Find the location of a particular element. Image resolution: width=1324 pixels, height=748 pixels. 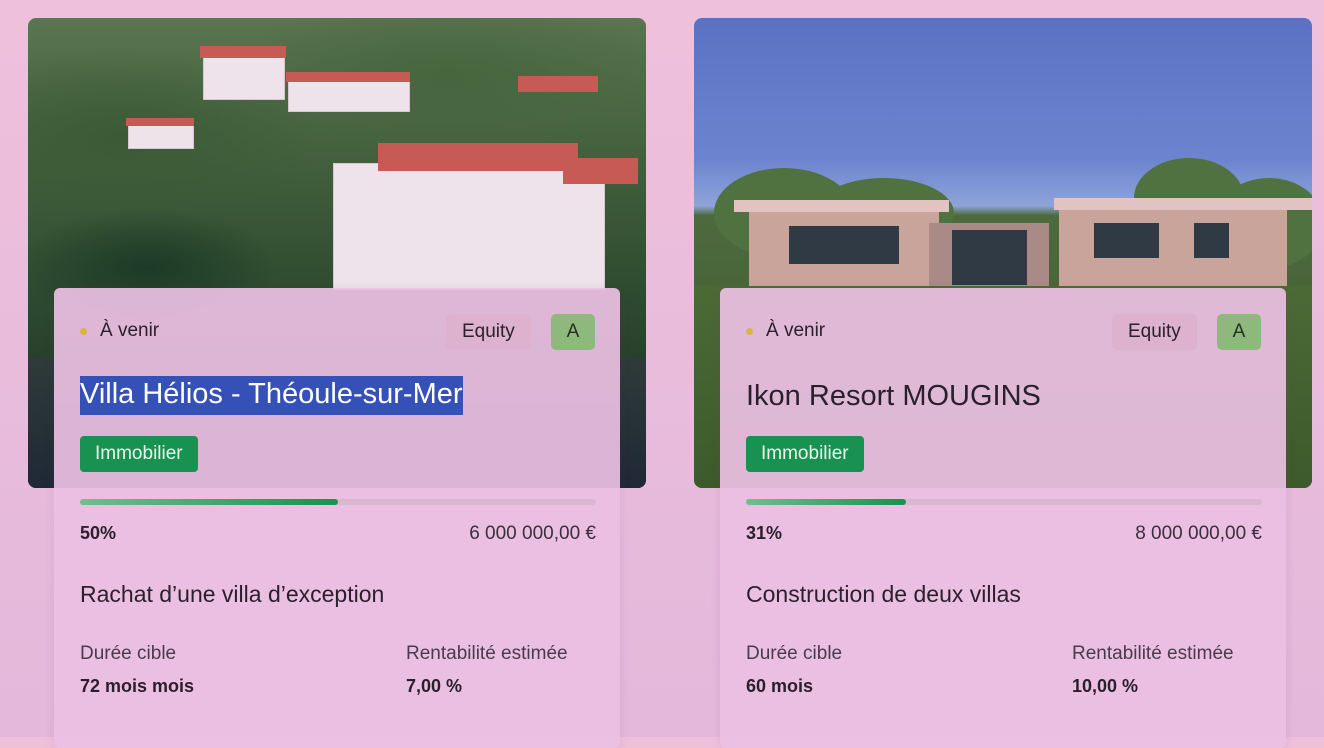

return-value: 7,00 % is located at coordinates (434, 686).